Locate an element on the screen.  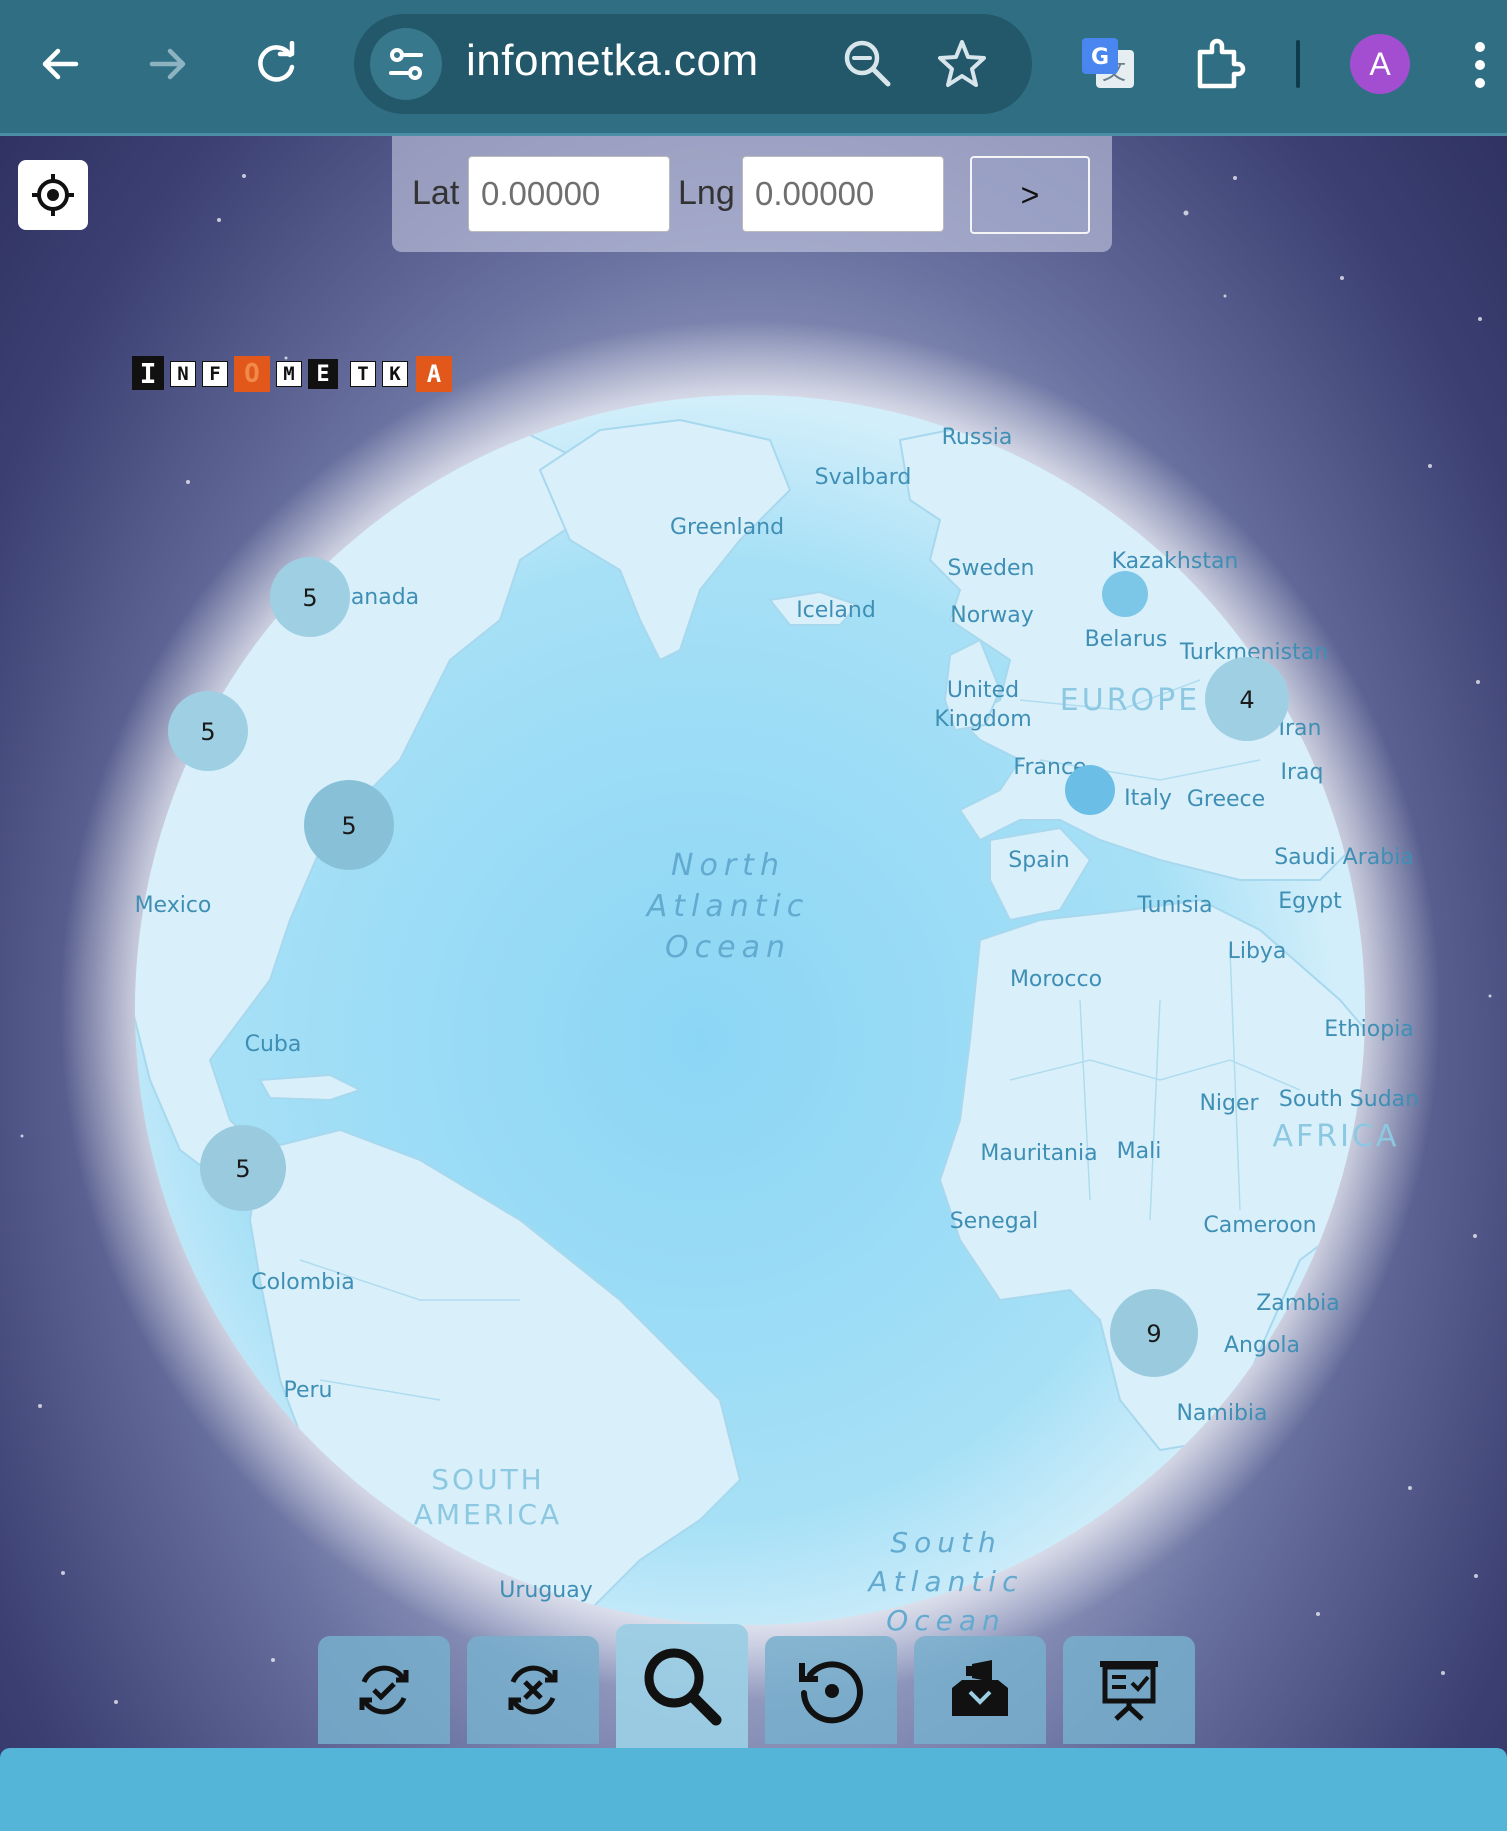
cluster-canada: 5 is located at coordinates (310, 597).